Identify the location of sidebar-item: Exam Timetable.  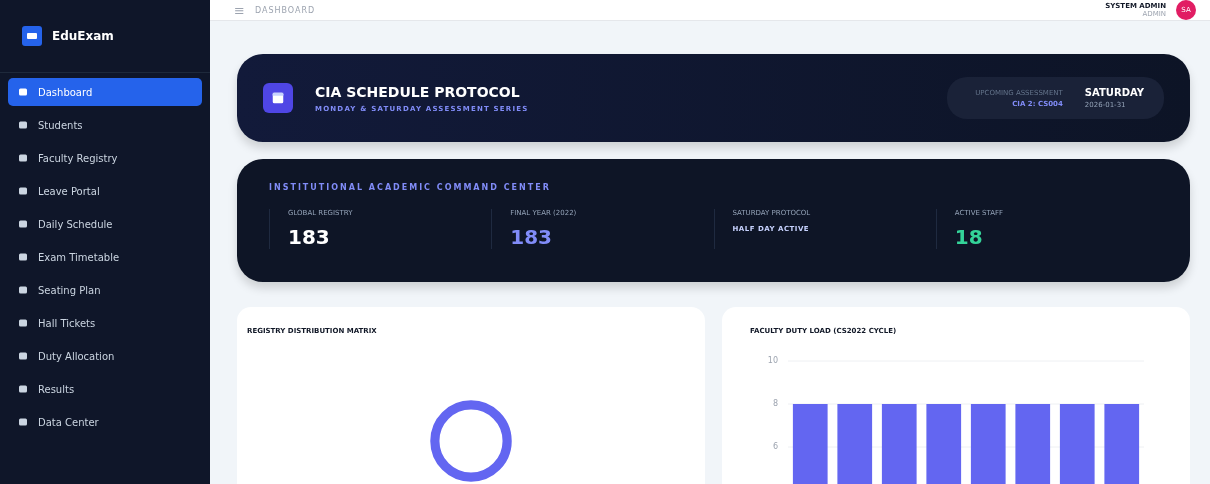
(105, 257).